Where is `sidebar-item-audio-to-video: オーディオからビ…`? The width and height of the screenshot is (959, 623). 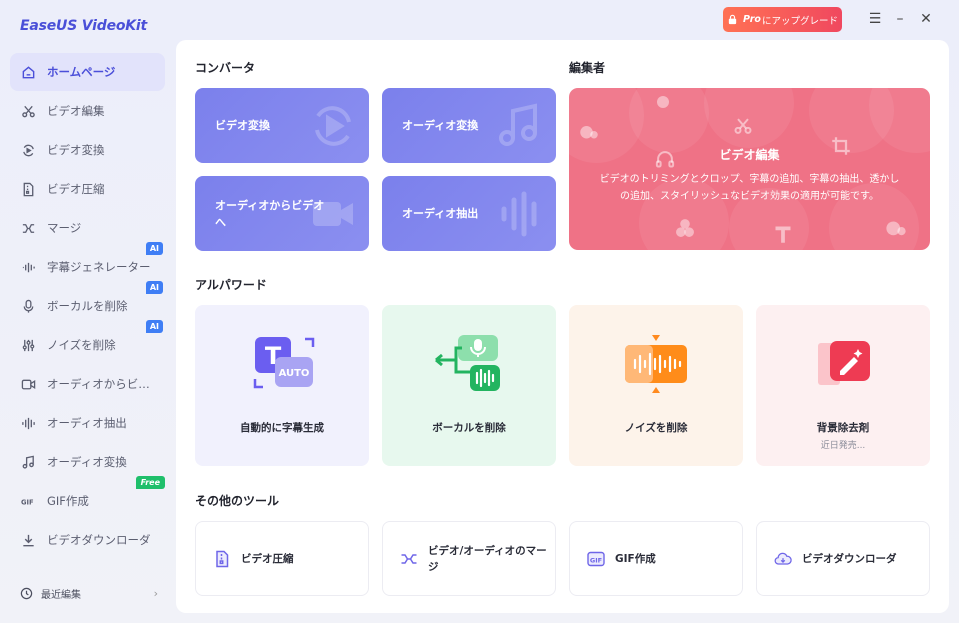 sidebar-item-audio-to-video: オーディオからビ… is located at coordinates (87, 384).